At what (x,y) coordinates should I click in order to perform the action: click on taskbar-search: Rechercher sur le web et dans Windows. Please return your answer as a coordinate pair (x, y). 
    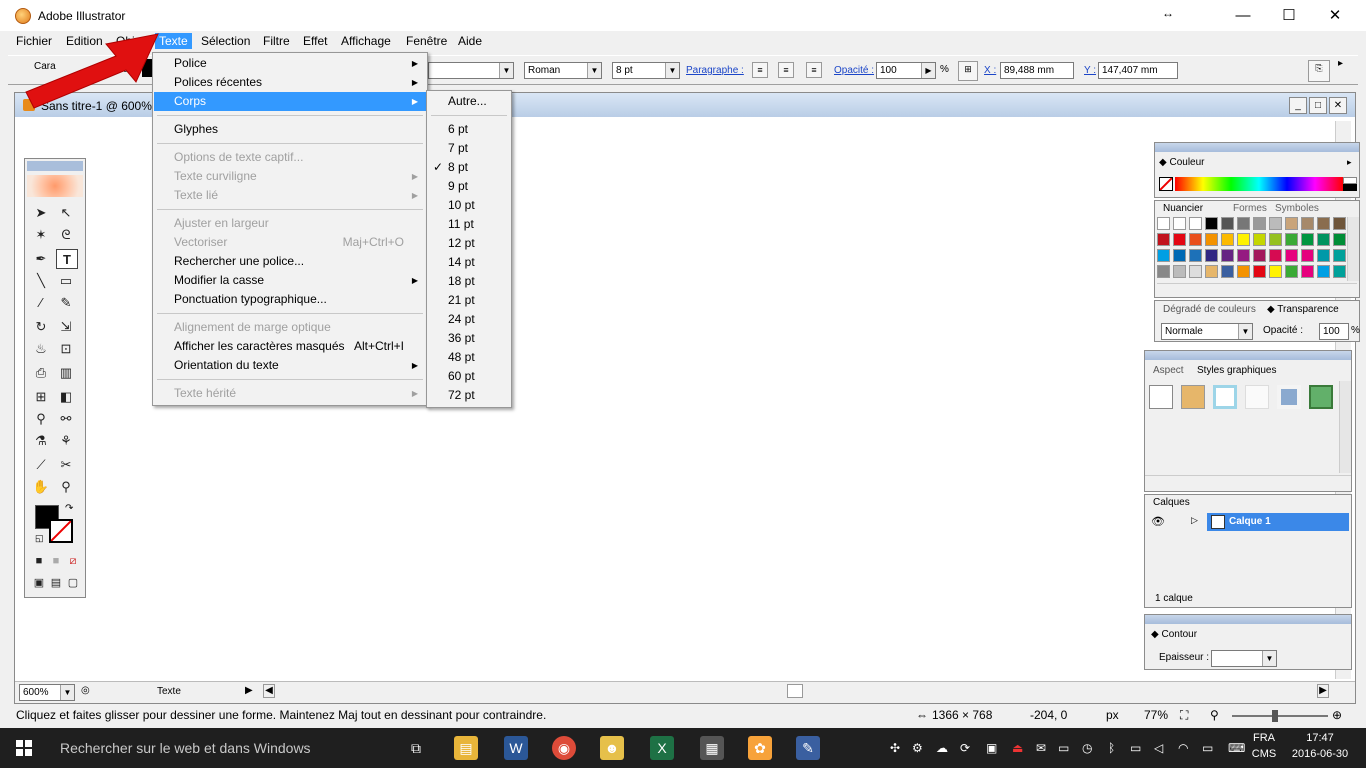
    Looking at the image, I should click on (185, 748).